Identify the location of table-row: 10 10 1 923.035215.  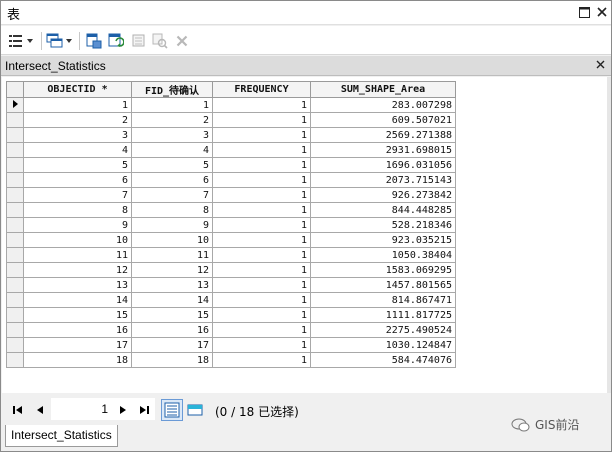
(231, 240).